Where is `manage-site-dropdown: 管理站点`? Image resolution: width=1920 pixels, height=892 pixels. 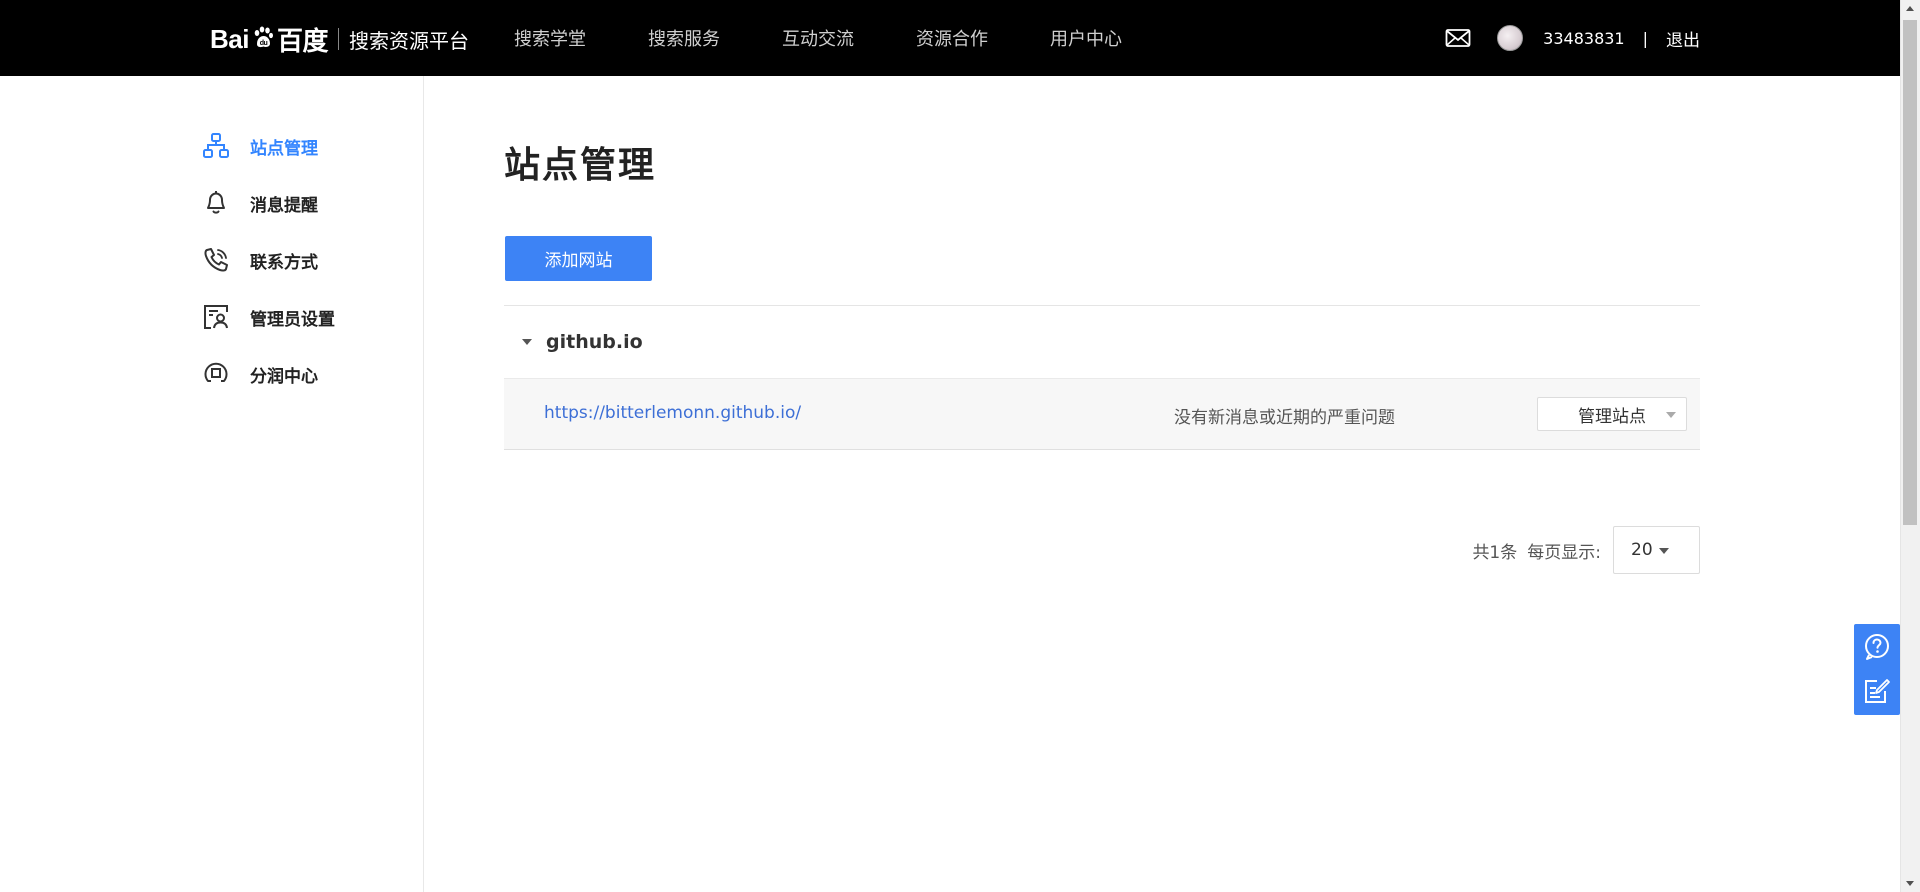 manage-site-dropdown: 管理站点 is located at coordinates (1612, 414).